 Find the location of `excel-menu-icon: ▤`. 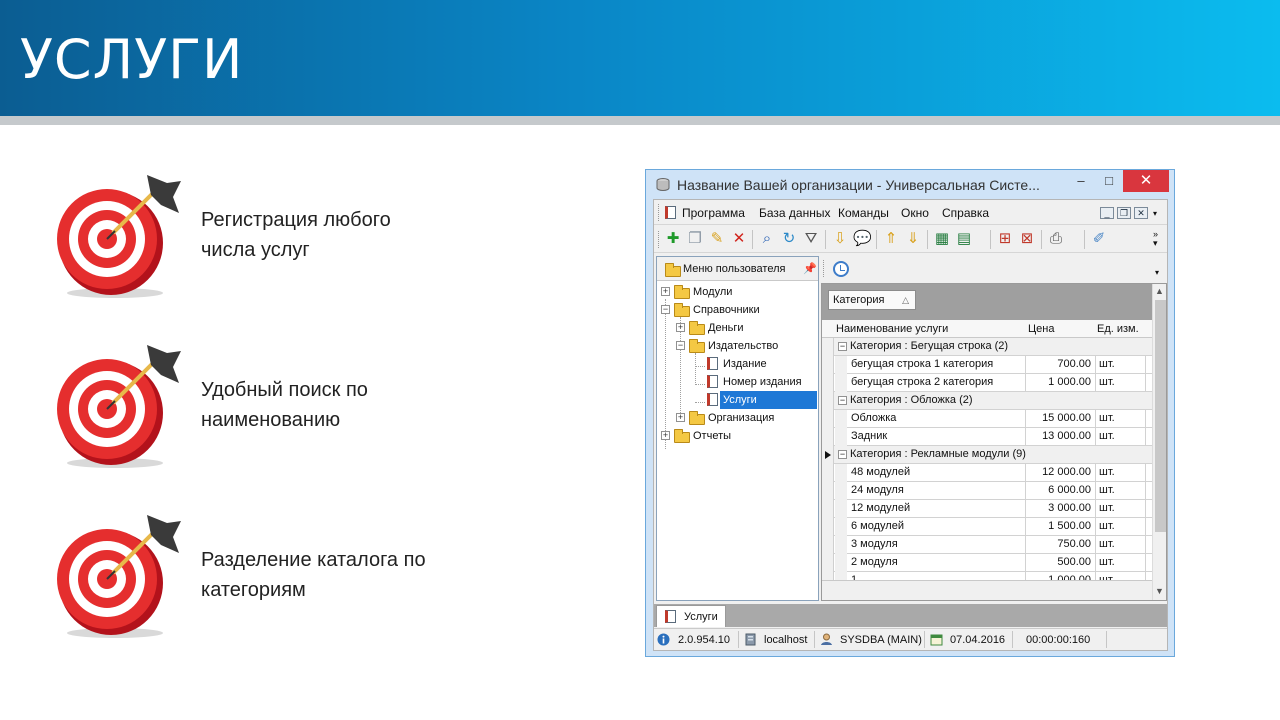

excel-menu-icon: ▤ is located at coordinates (964, 239).